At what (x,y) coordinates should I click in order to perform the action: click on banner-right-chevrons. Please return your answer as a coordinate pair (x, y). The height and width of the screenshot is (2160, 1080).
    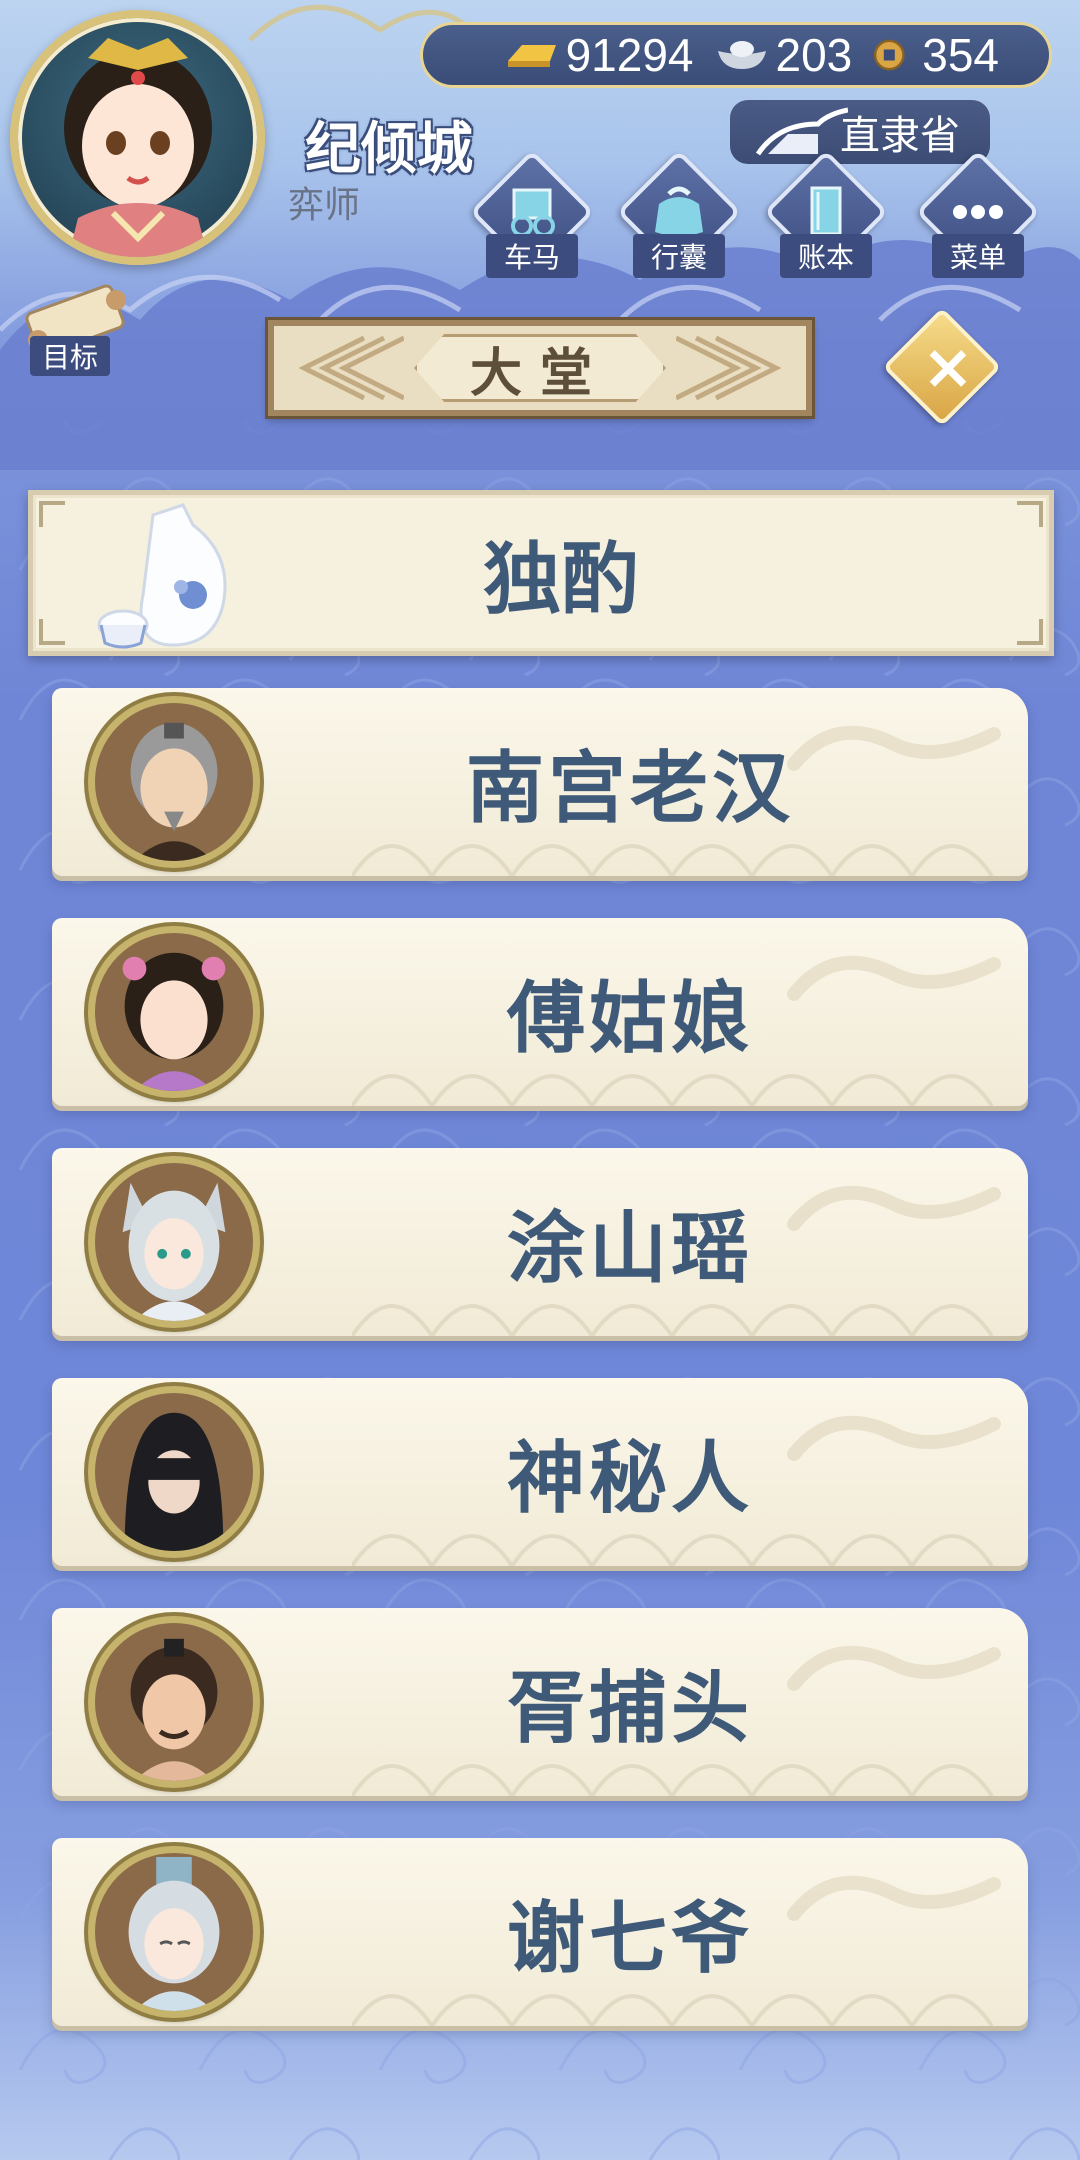
    Looking at the image, I should click on (729, 368).